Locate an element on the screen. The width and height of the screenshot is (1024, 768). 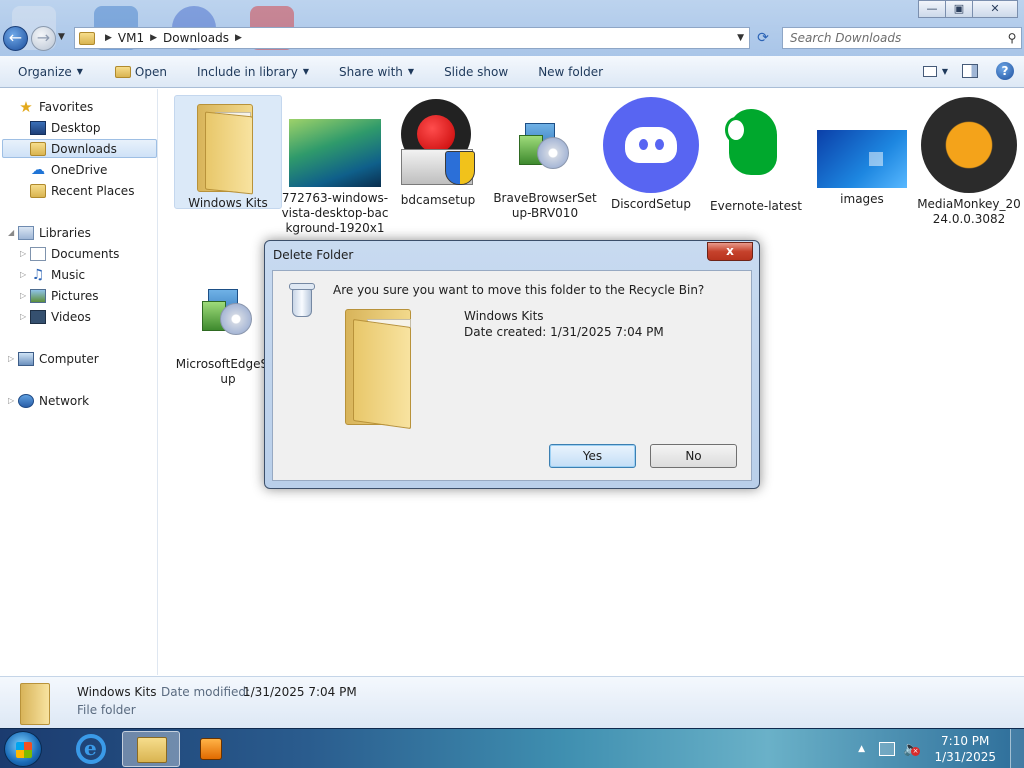
start-button is located at coordinates (23, 749).